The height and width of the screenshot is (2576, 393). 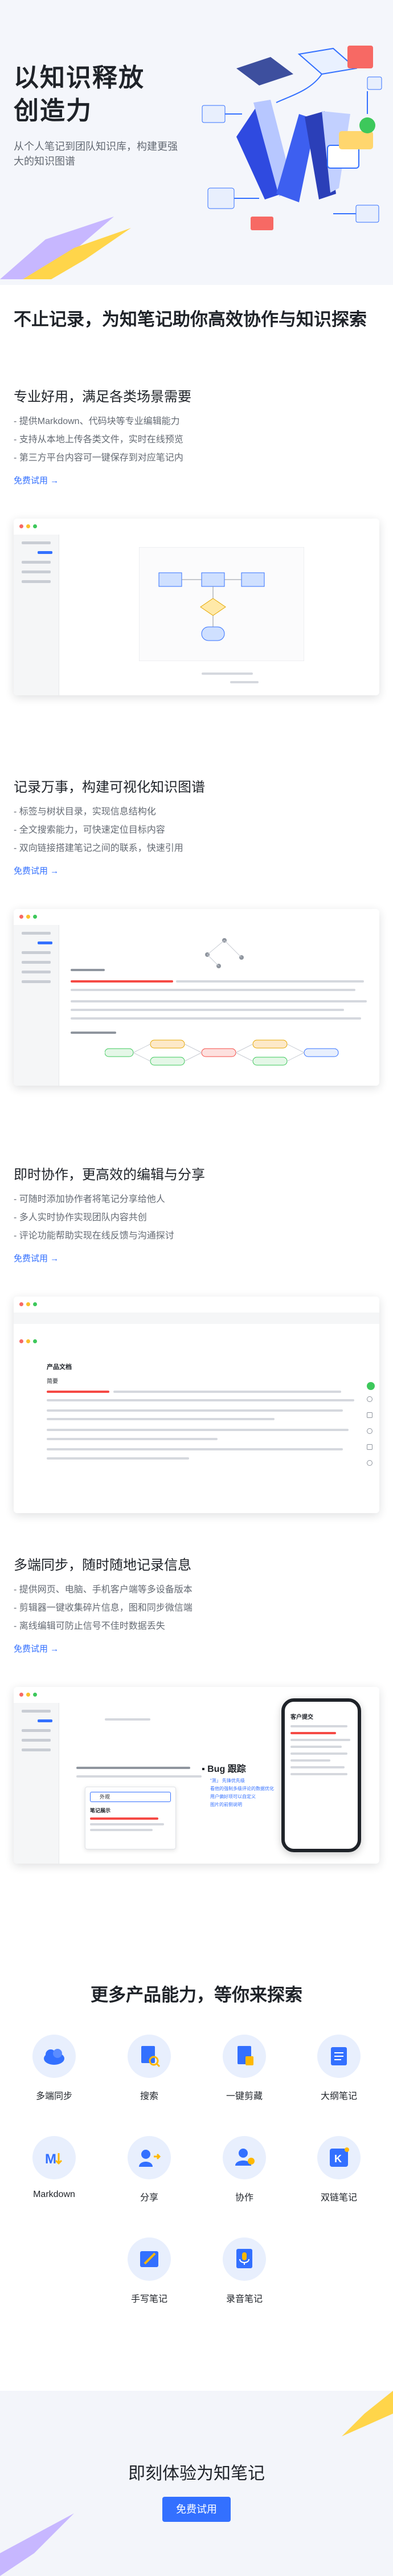 What do you see at coordinates (247, 1789) in the screenshot?
I see `bug-item: 看他的强制多级评论的数据优化` at bounding box center [247, 1789].